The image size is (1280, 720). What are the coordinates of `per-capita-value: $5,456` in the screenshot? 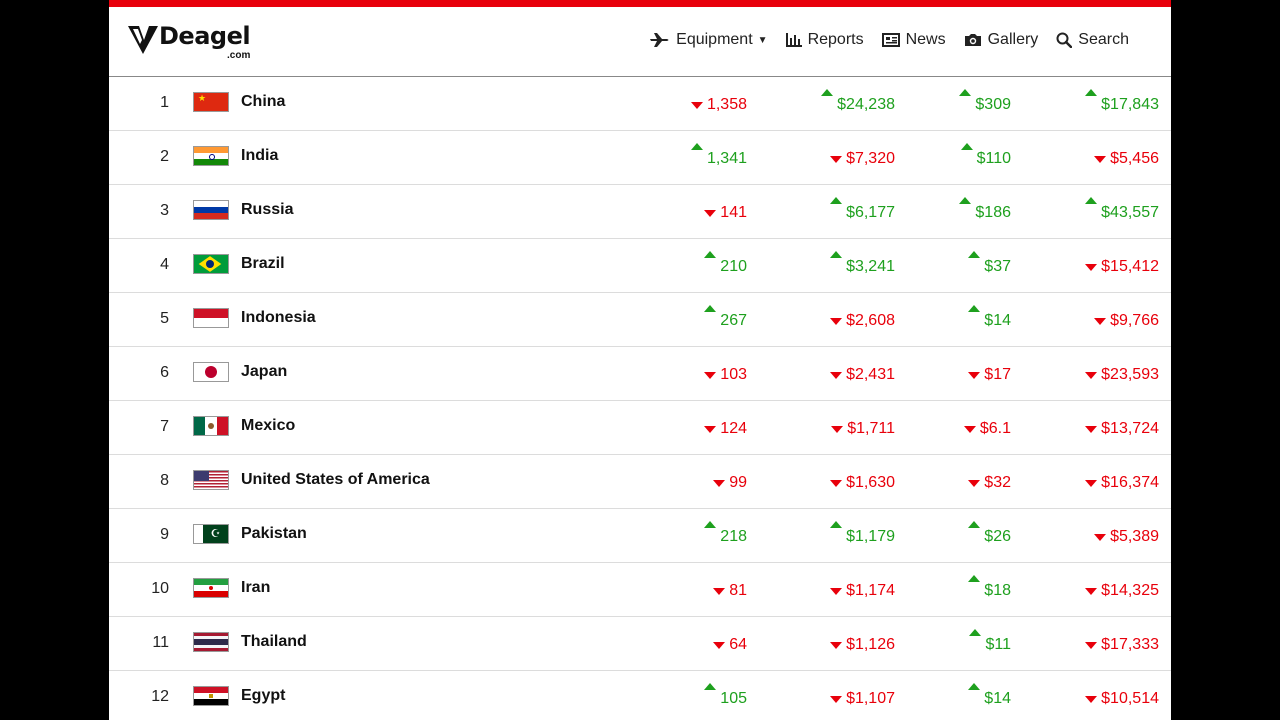 It's located at (1126, 159).